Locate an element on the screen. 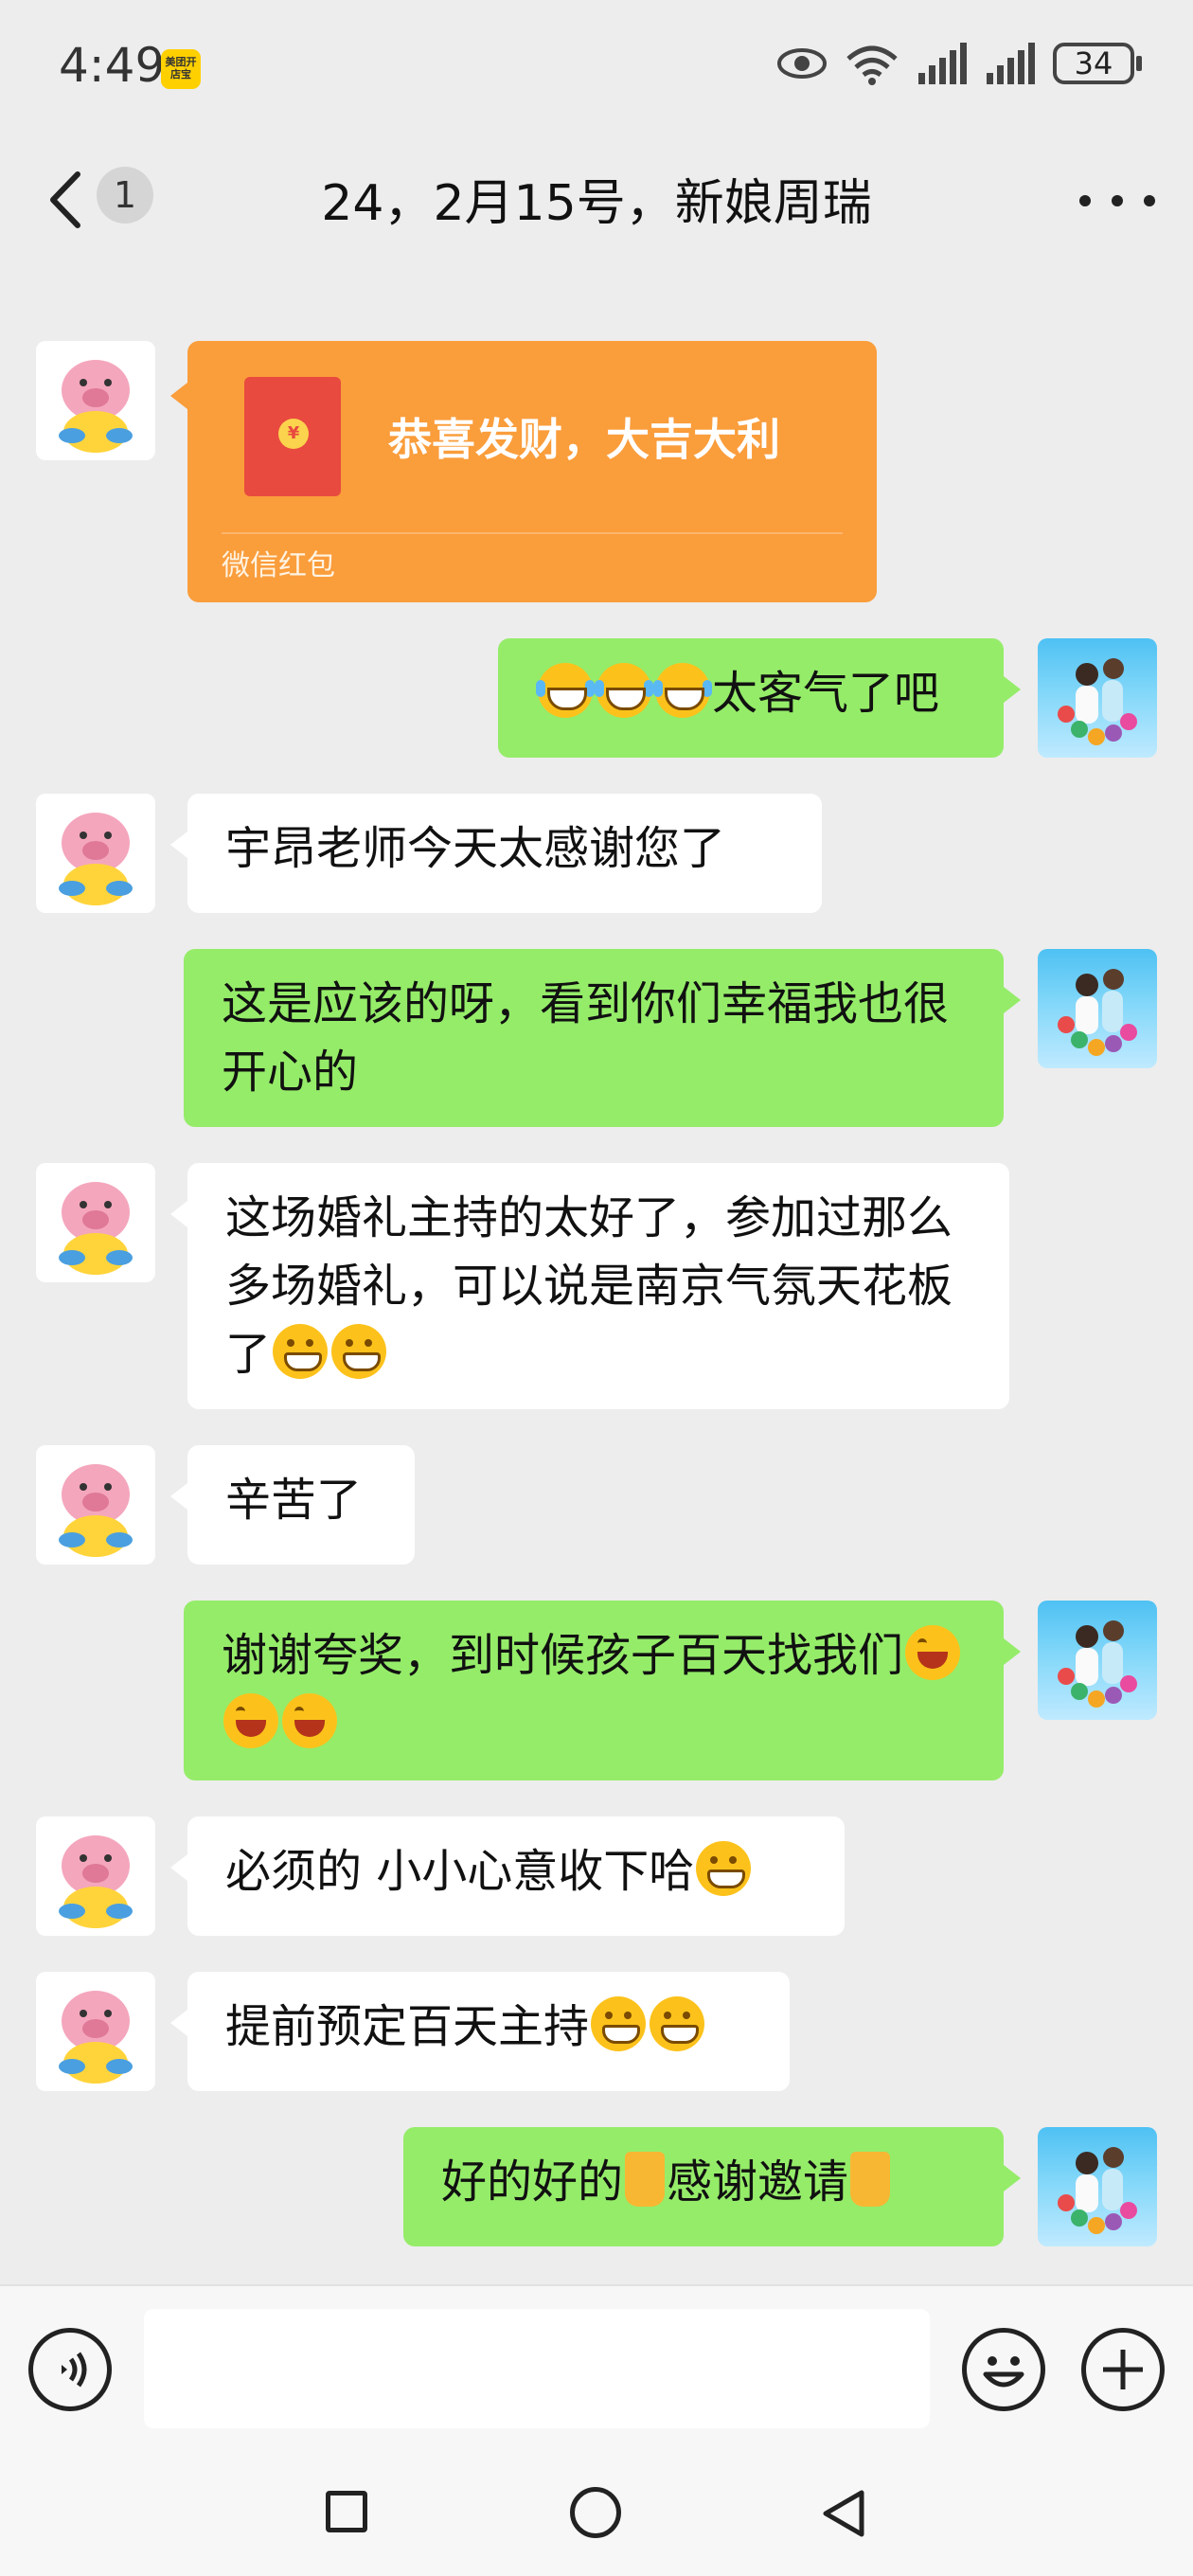  battery-icon: 34 is located at coordinates (1097, 63).